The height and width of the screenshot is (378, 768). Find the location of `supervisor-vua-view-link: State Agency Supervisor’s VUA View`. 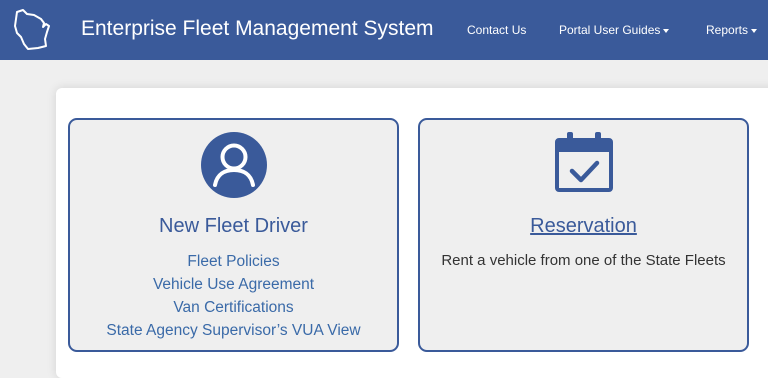

supervisor-vua-view-link: State Agency Supervisor’s VUA View is located at coordinates (233, 330).